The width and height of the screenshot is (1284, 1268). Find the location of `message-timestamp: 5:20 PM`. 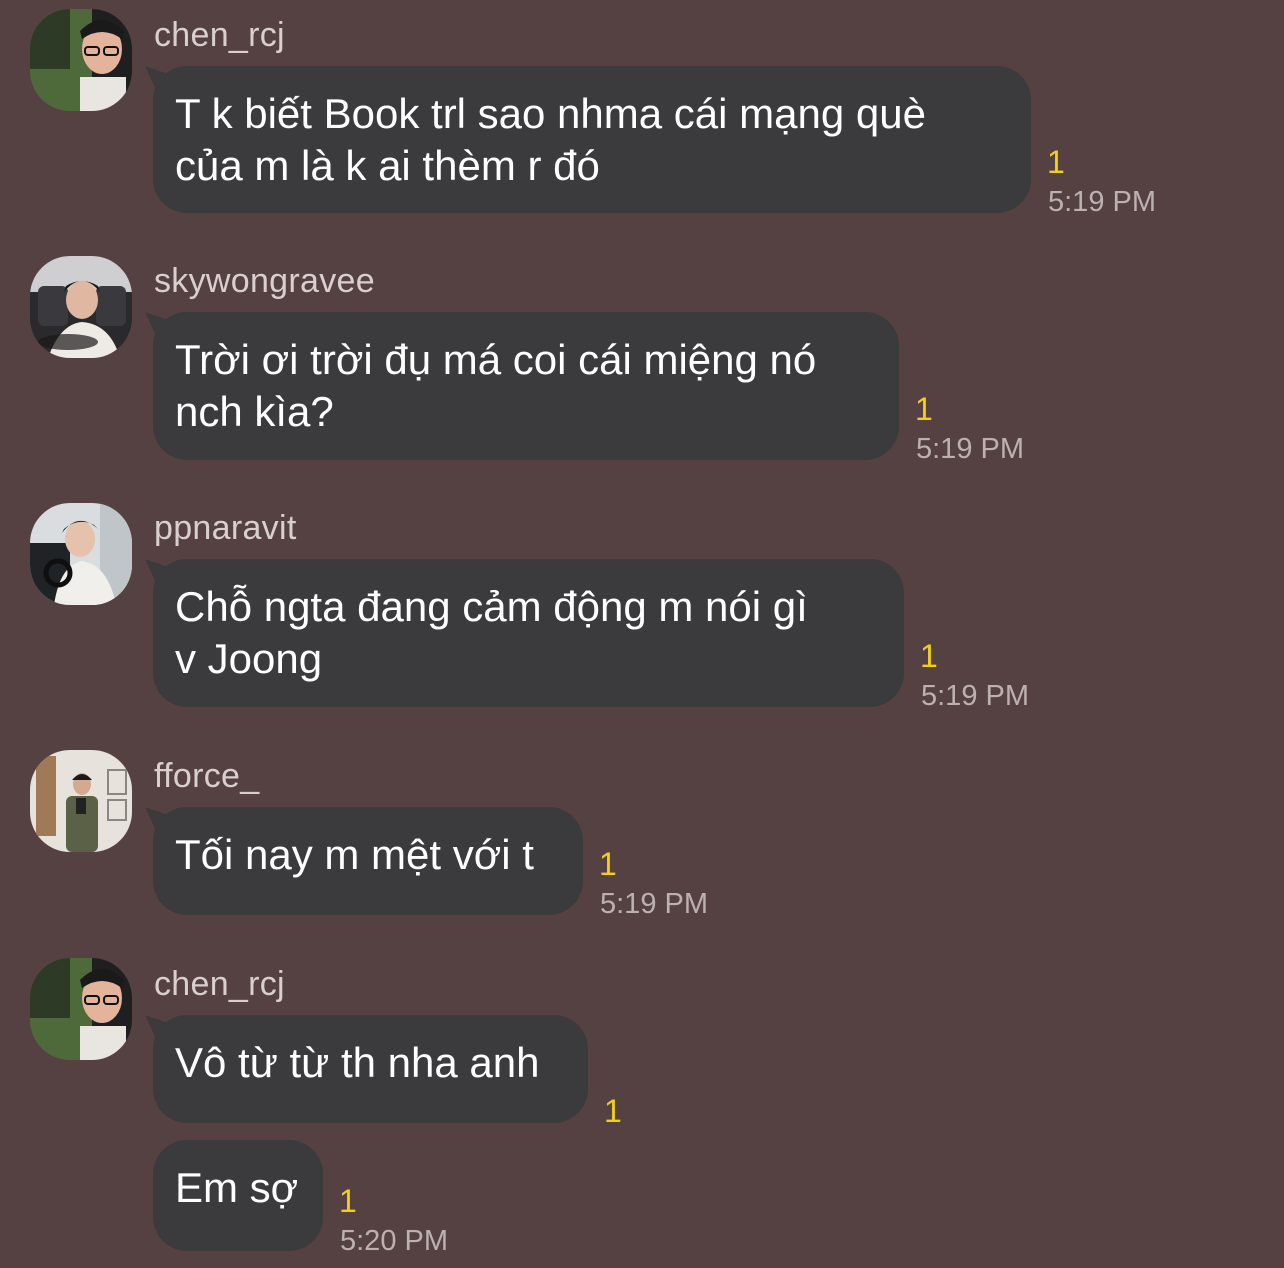

message-timestamp: 5:20 PM is located at coordinates (394, 1241).